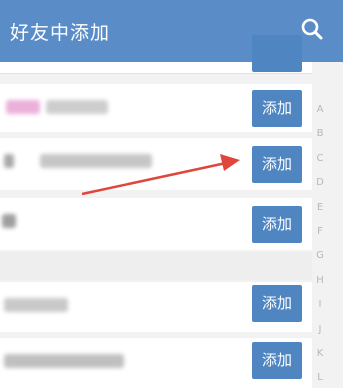 The height and width of the screenshot is (388, 343). Describe the element at coordinates (320, 232) in the screenshot. I see `index-letter: F` at that location.